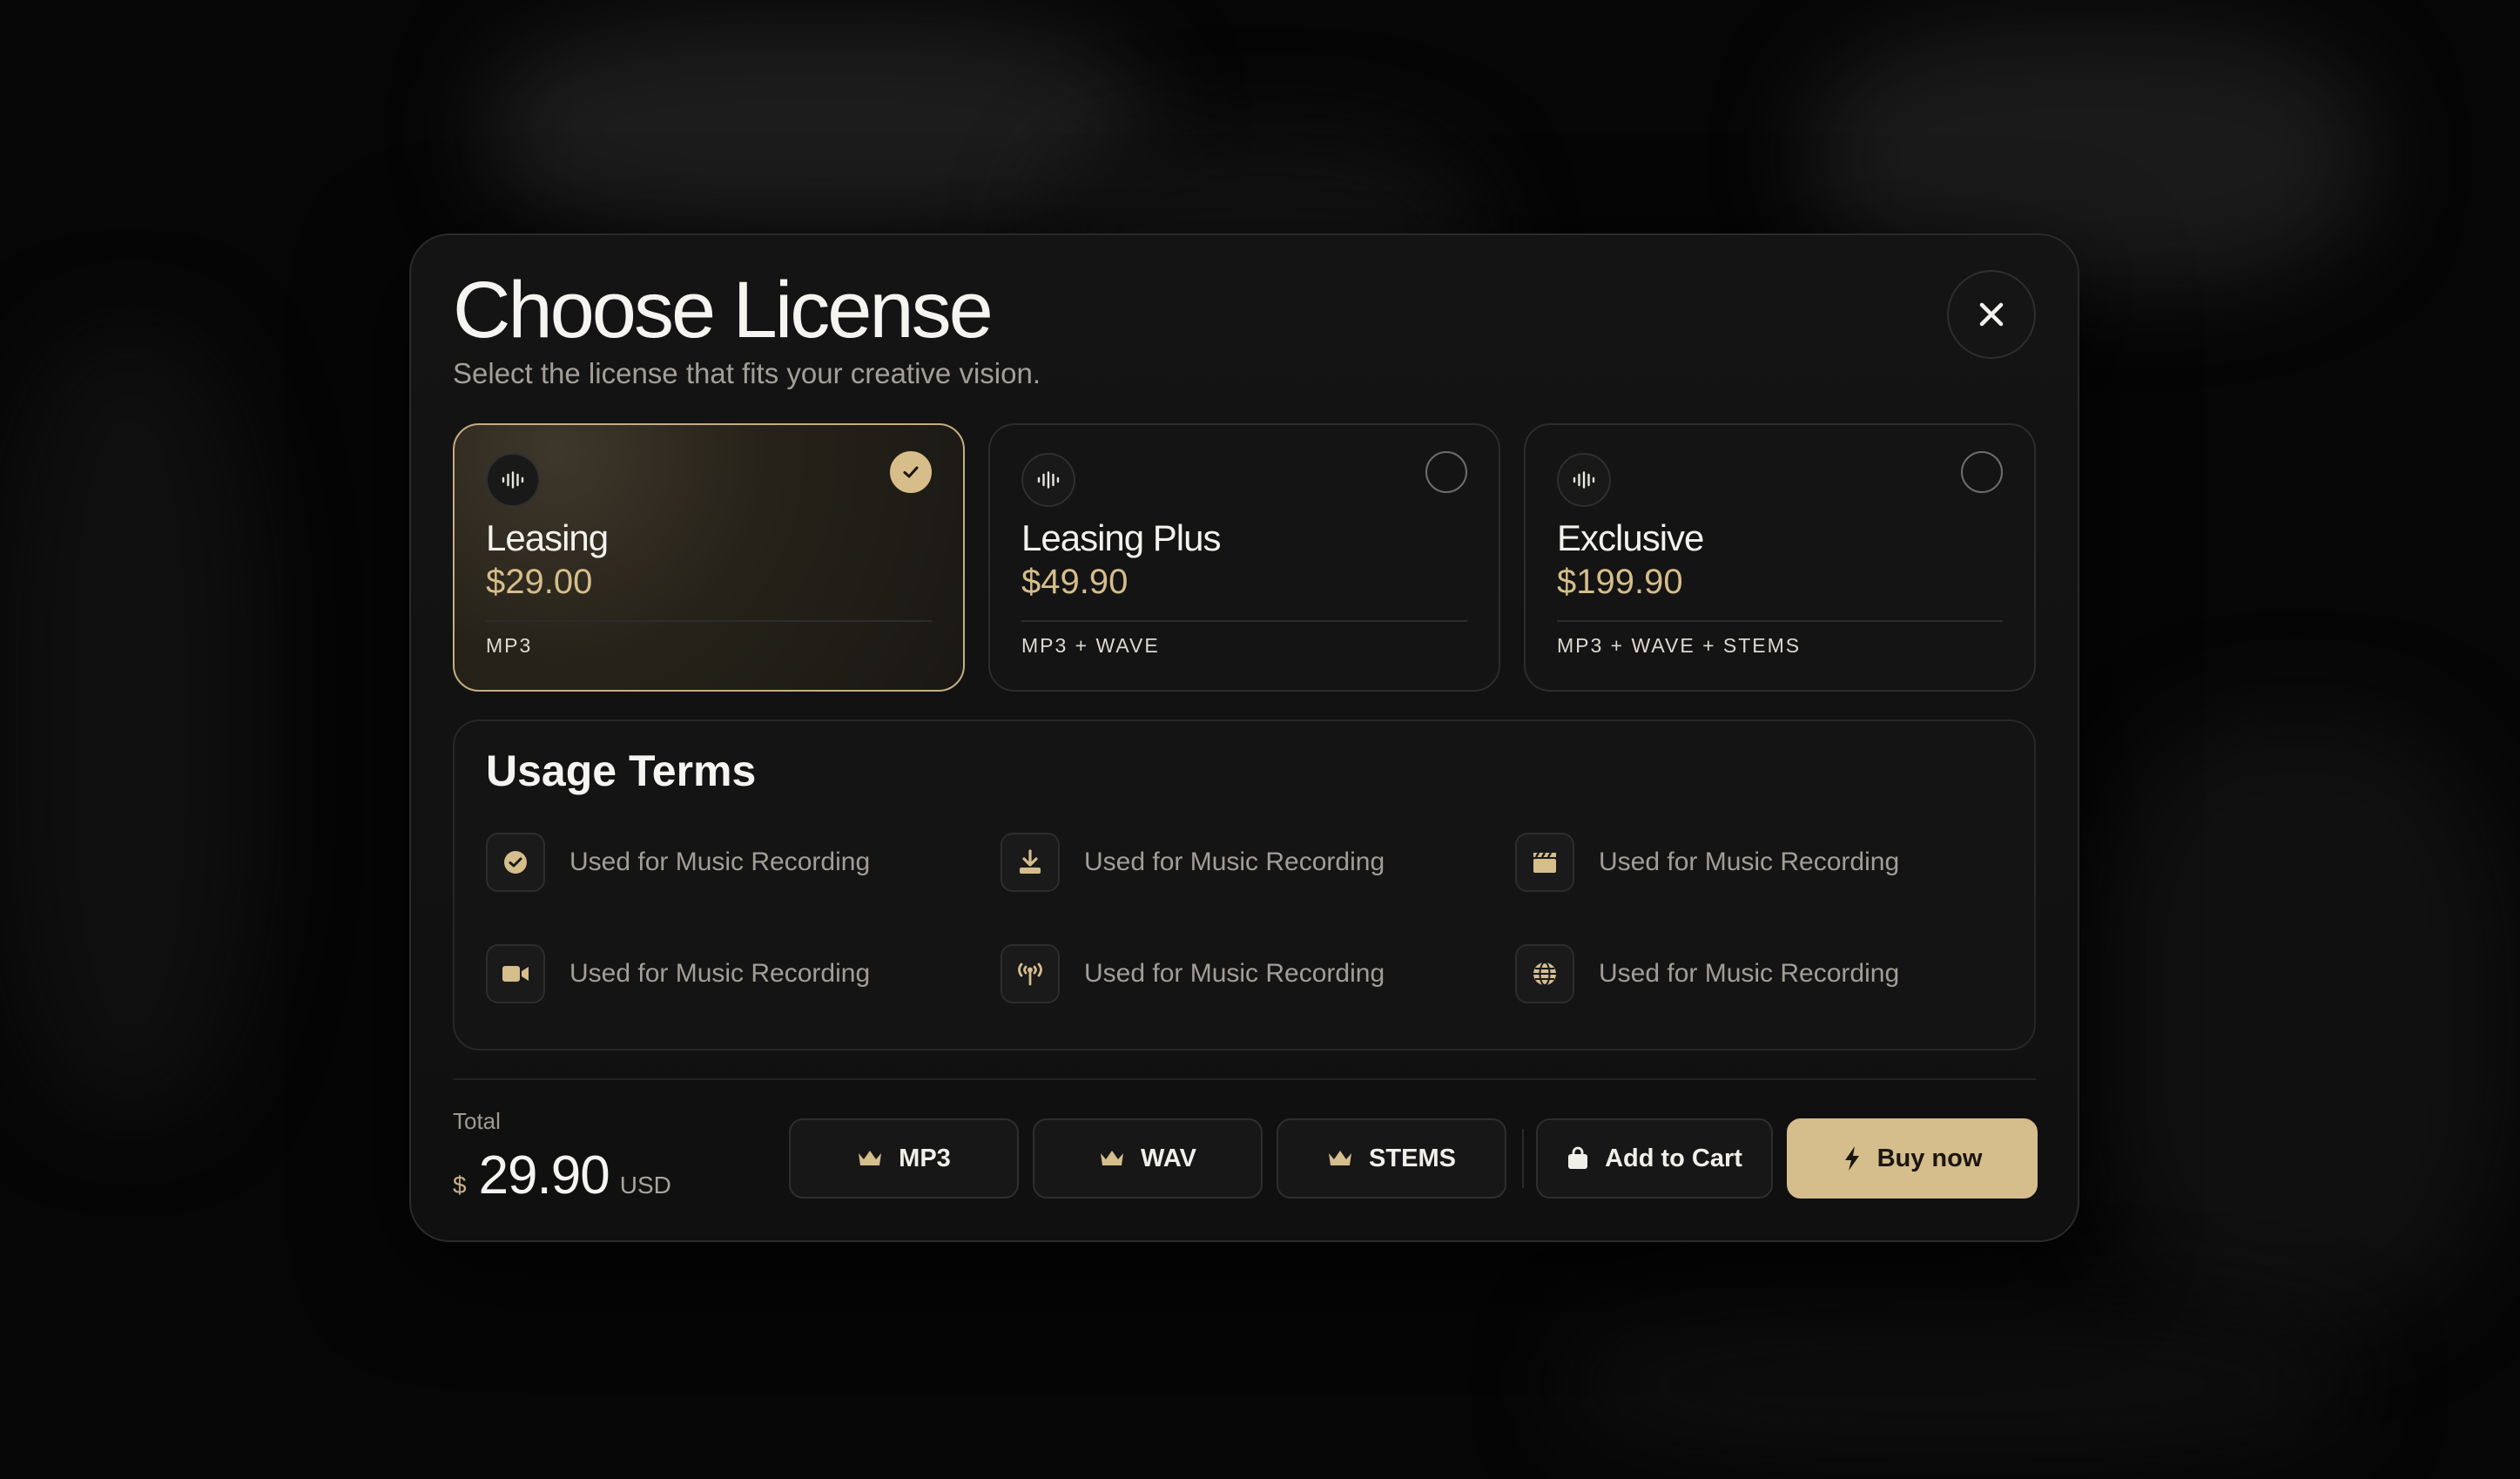 This screenshot has width=2520, height=1479. I want to click on wav-button-label: WAV, so click(1168, 1158).